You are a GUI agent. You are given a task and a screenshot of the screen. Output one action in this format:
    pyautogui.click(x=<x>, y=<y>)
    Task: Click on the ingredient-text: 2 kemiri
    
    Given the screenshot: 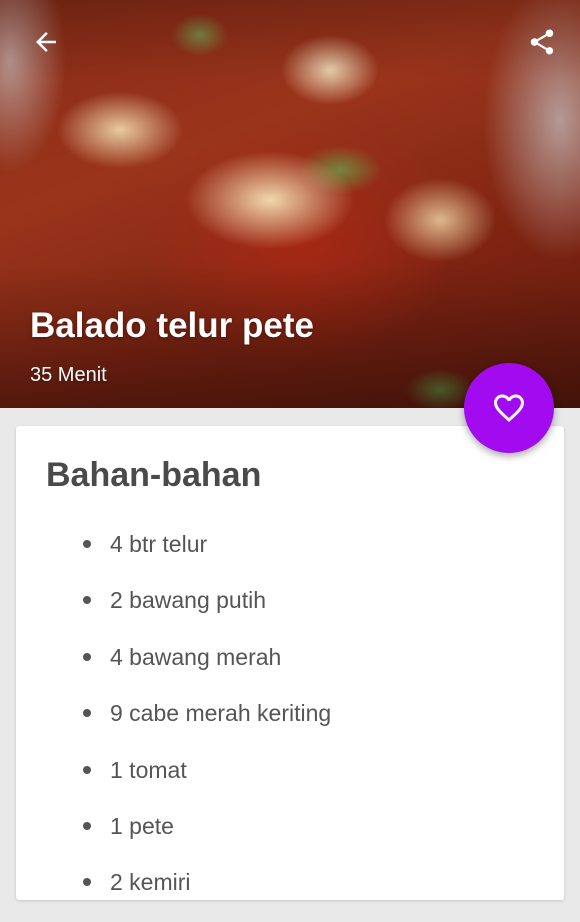 What is the action you would take?
    pyautogui.click(x=150, y=882)
    